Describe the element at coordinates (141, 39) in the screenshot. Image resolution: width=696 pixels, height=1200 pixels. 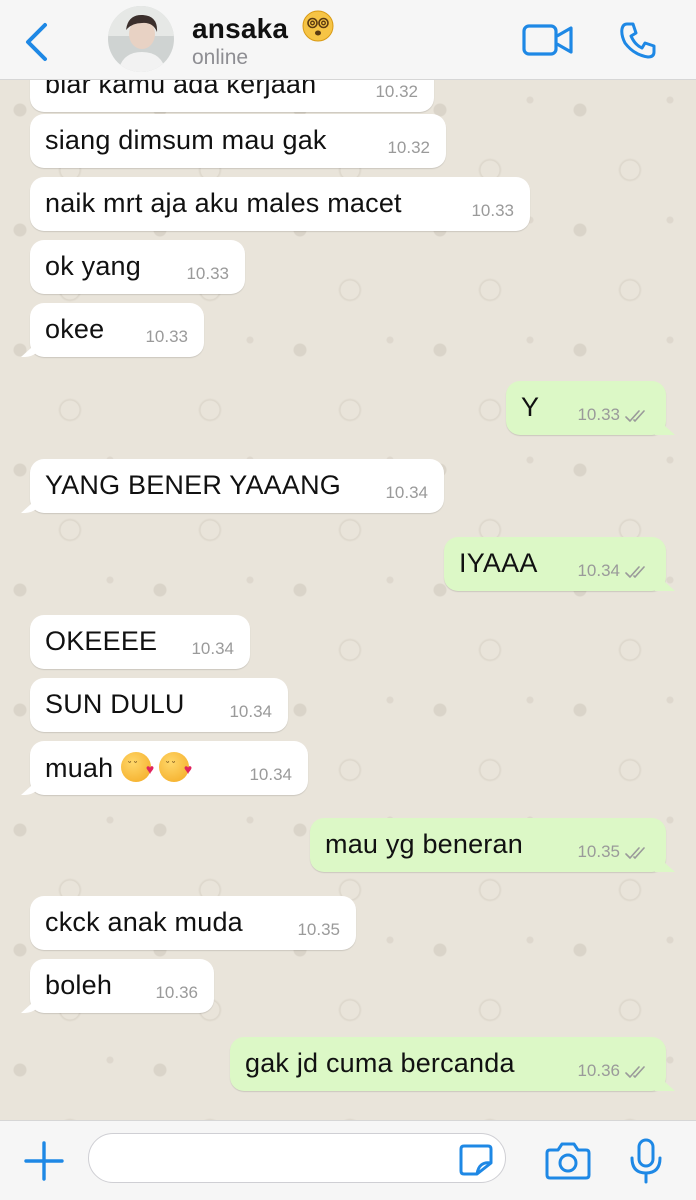
I see `avatar` at that location.